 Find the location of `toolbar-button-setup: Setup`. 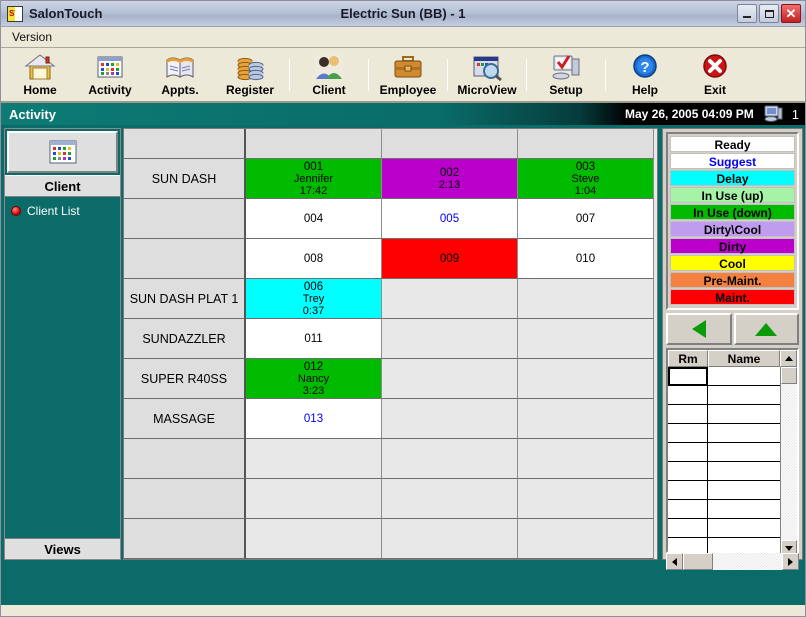

toolbar-button-setup: Setup is located at coordinates (566, 75).